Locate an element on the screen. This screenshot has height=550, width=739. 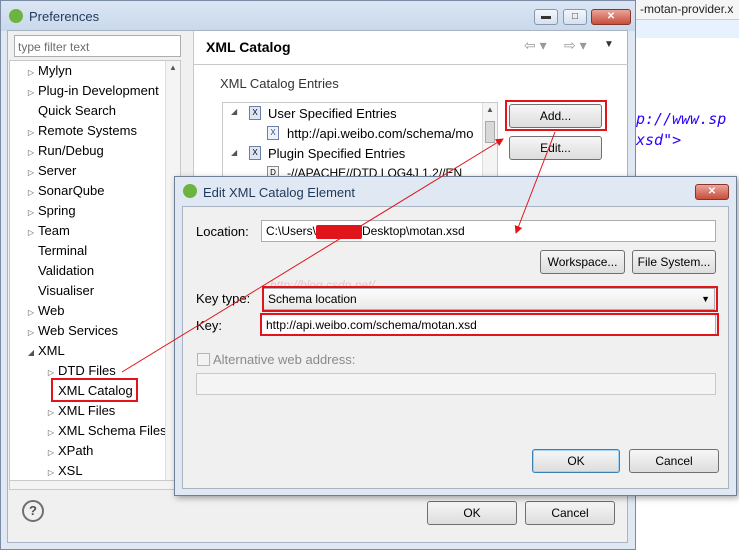
arrow-add-to-location is located at coordinates (535, 182).